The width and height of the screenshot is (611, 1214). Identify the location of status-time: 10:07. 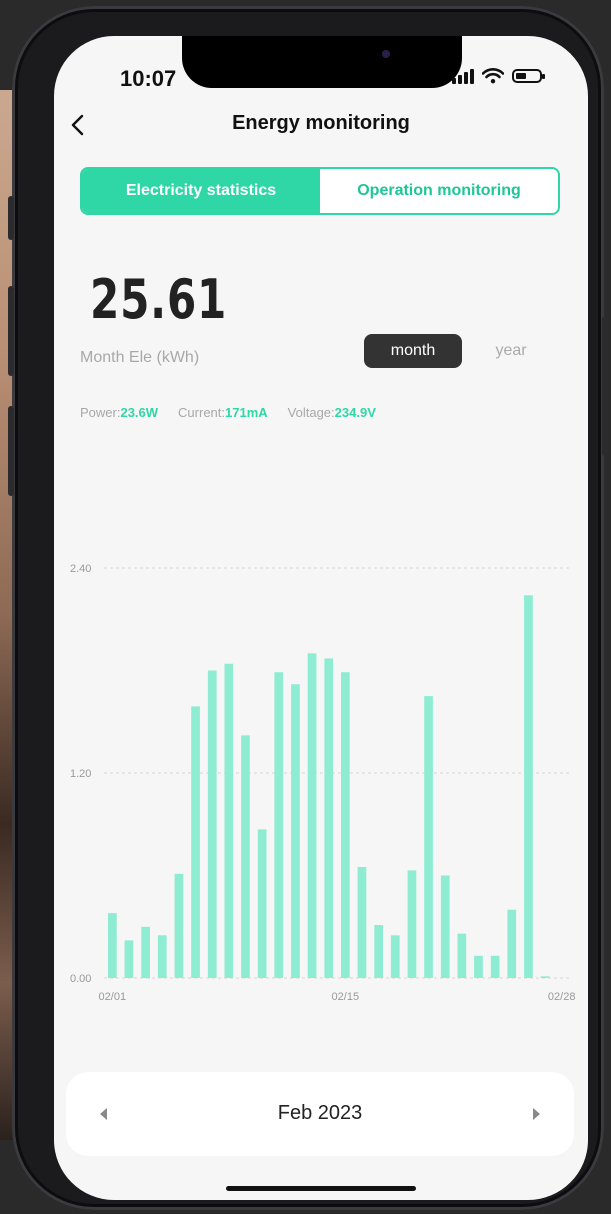
(148, 78).